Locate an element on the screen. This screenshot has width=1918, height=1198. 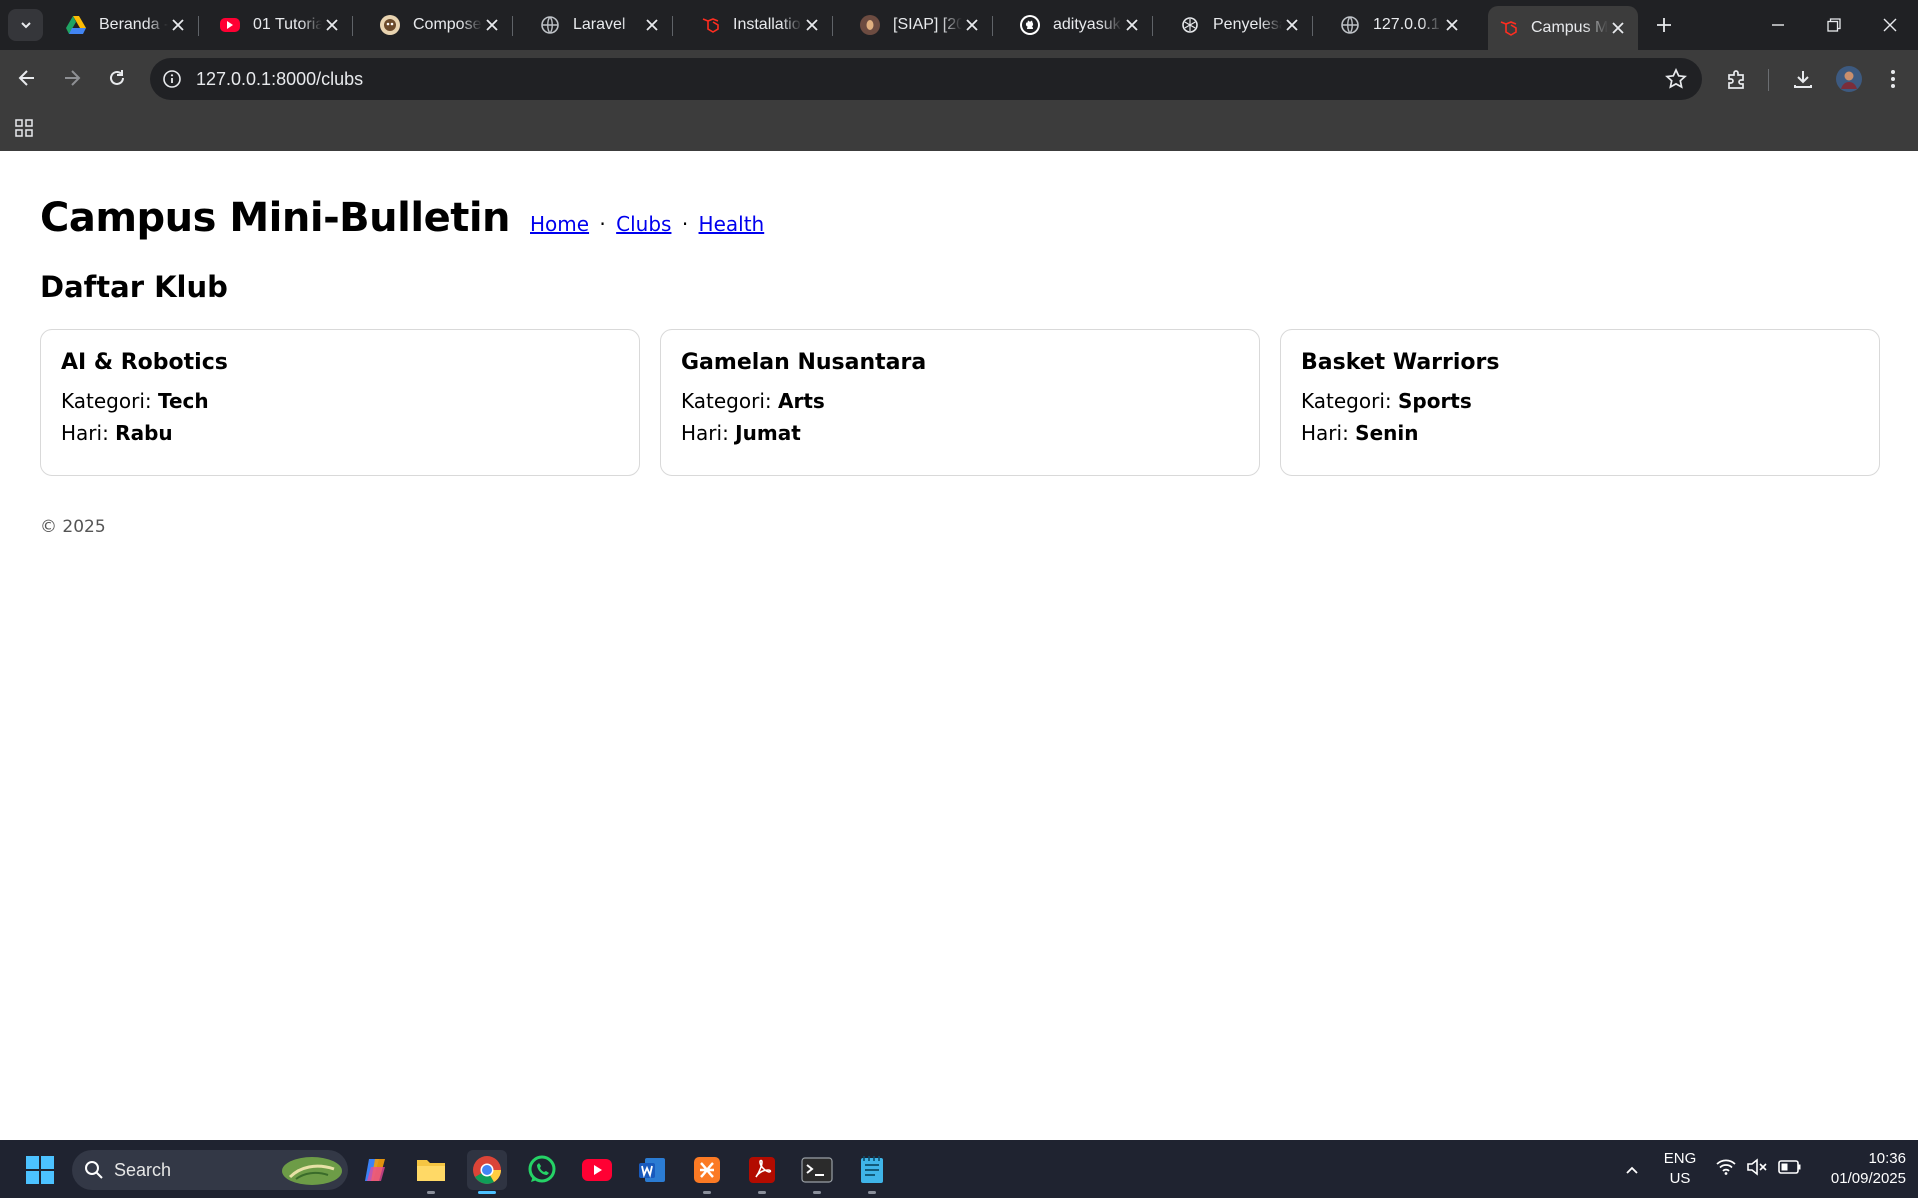
puzzle-icon is located at coordinates (1736, 79).